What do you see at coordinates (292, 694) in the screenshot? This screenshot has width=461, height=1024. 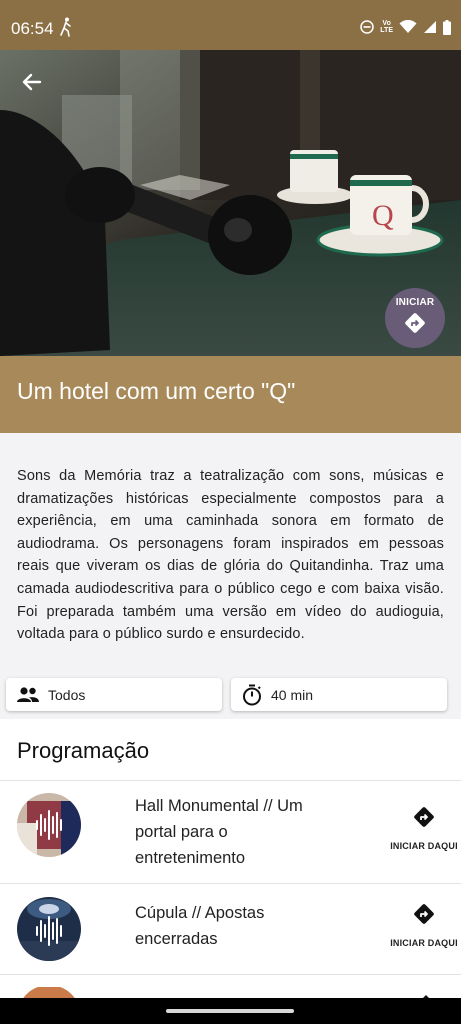 I see `duration-label: 40 min` at bounding box center [292, 694].